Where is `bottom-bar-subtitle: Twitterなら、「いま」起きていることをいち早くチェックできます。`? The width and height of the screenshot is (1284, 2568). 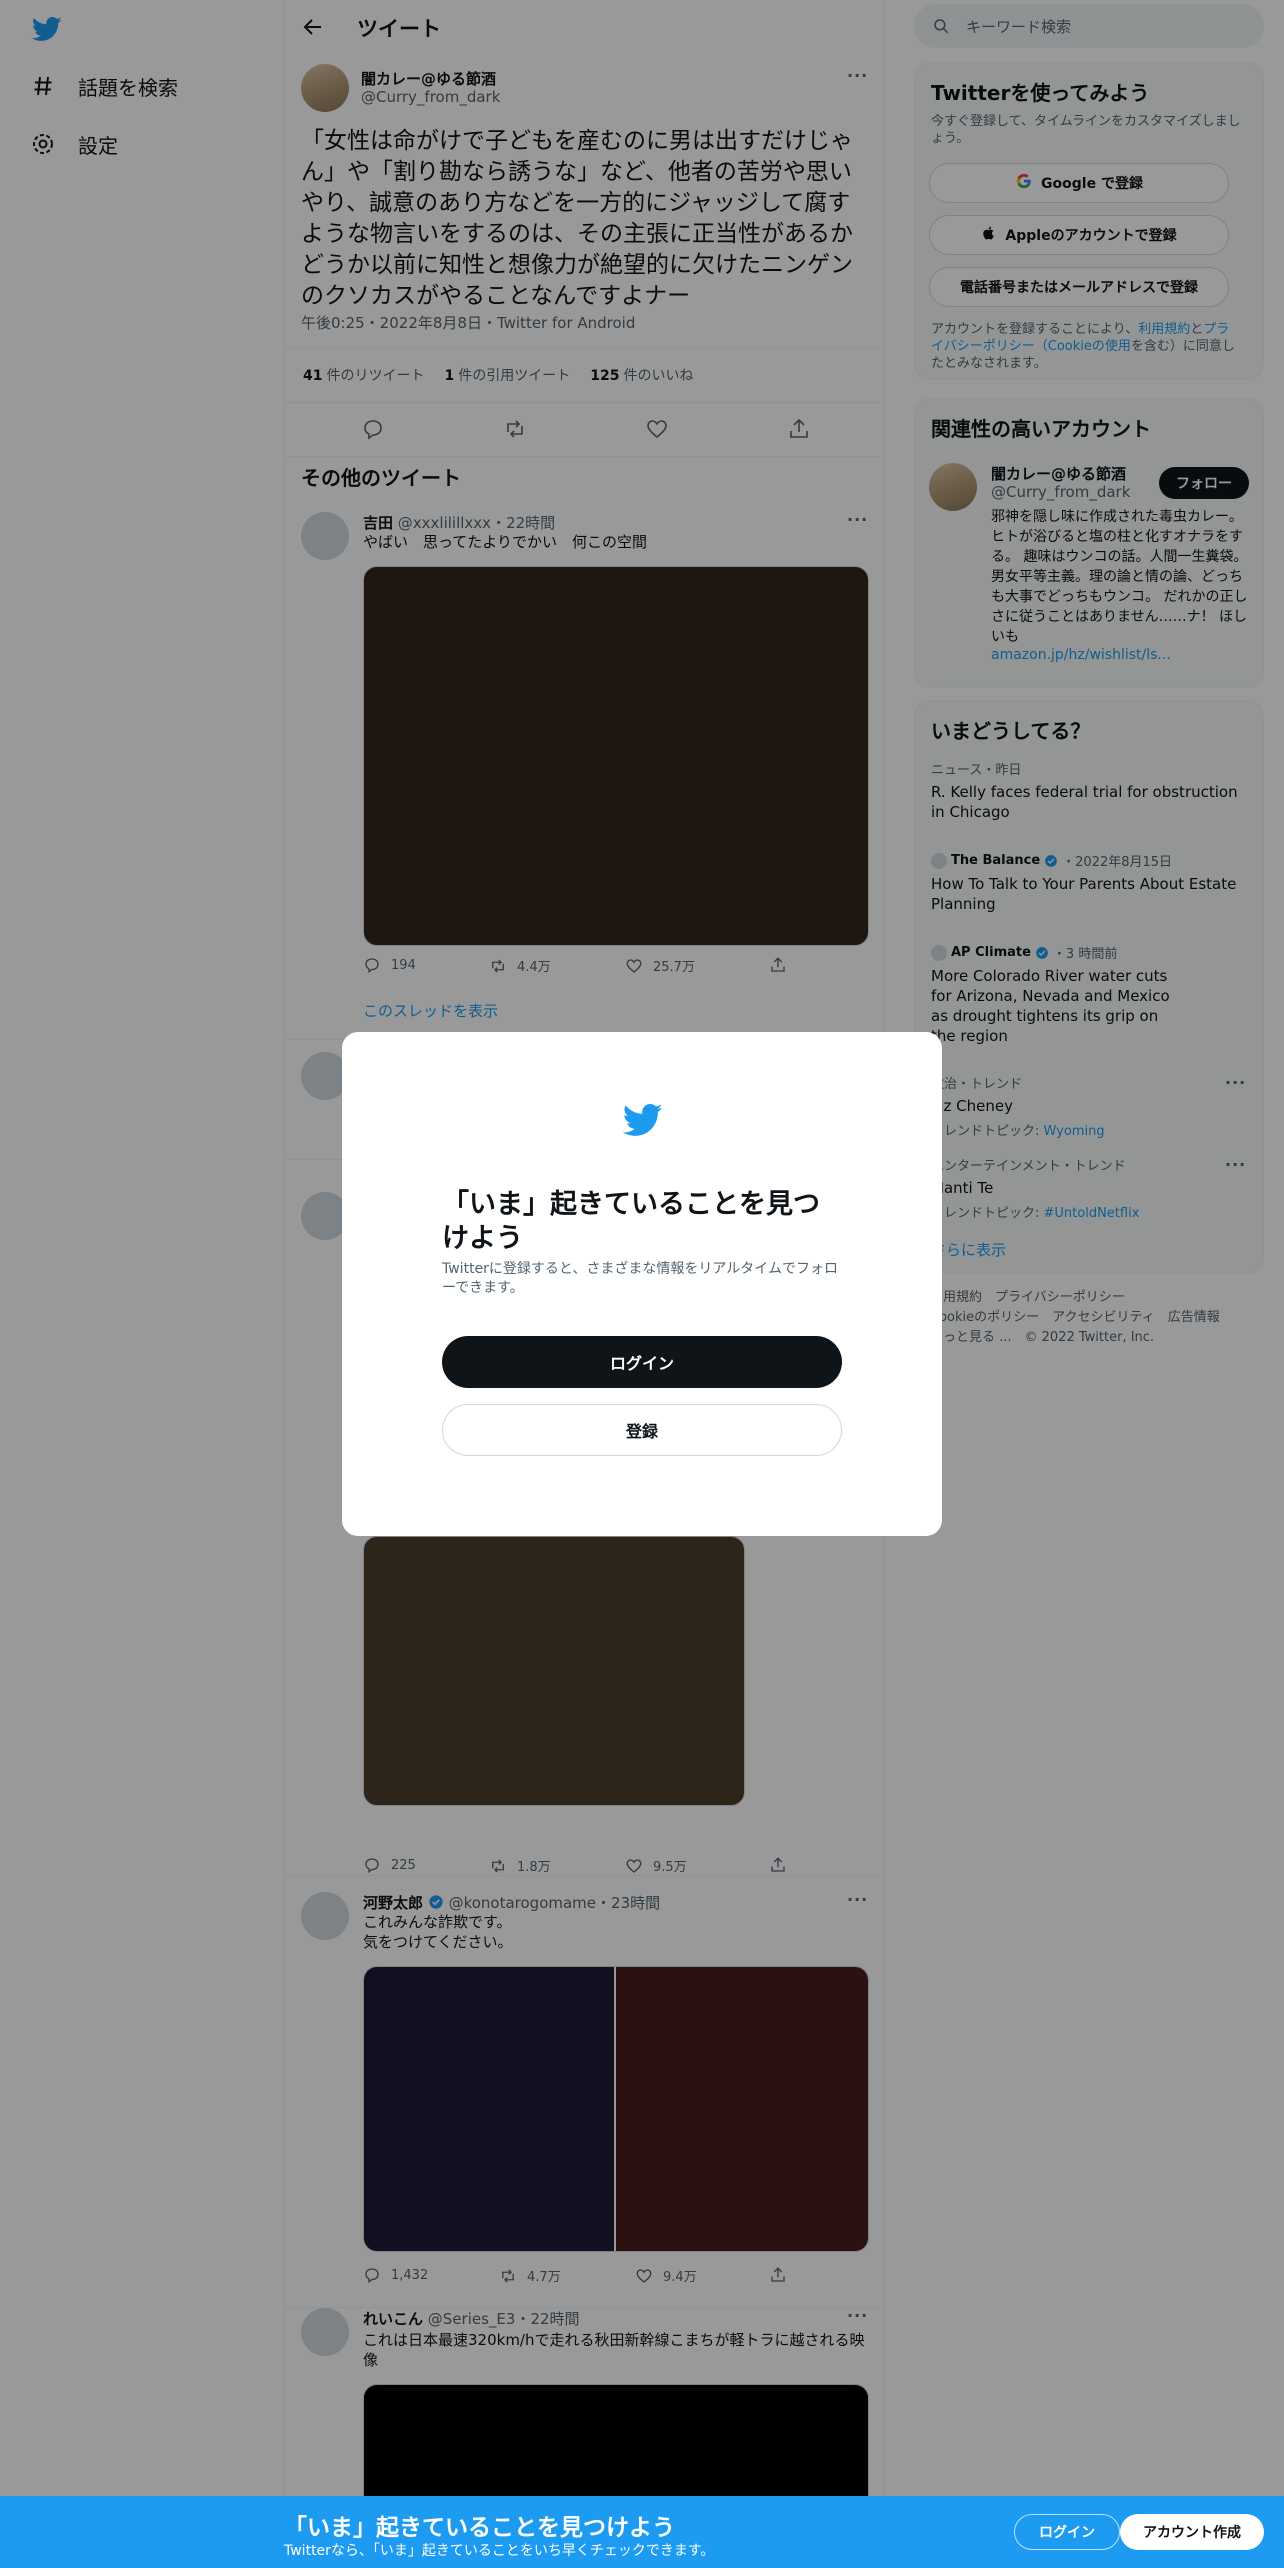
bottom-bar-subtitle: Twitterなら、「いま」起きていることをいち早くチェックできます。 is located at coordinates (499, 2551).